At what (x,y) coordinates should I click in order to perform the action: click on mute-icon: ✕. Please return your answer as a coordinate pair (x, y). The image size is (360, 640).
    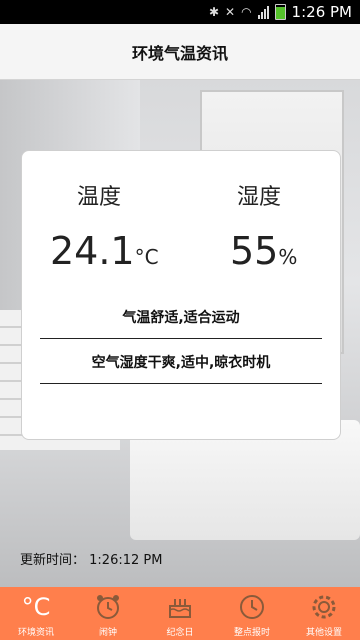
    Looking at the image, I should click on (230, 12).